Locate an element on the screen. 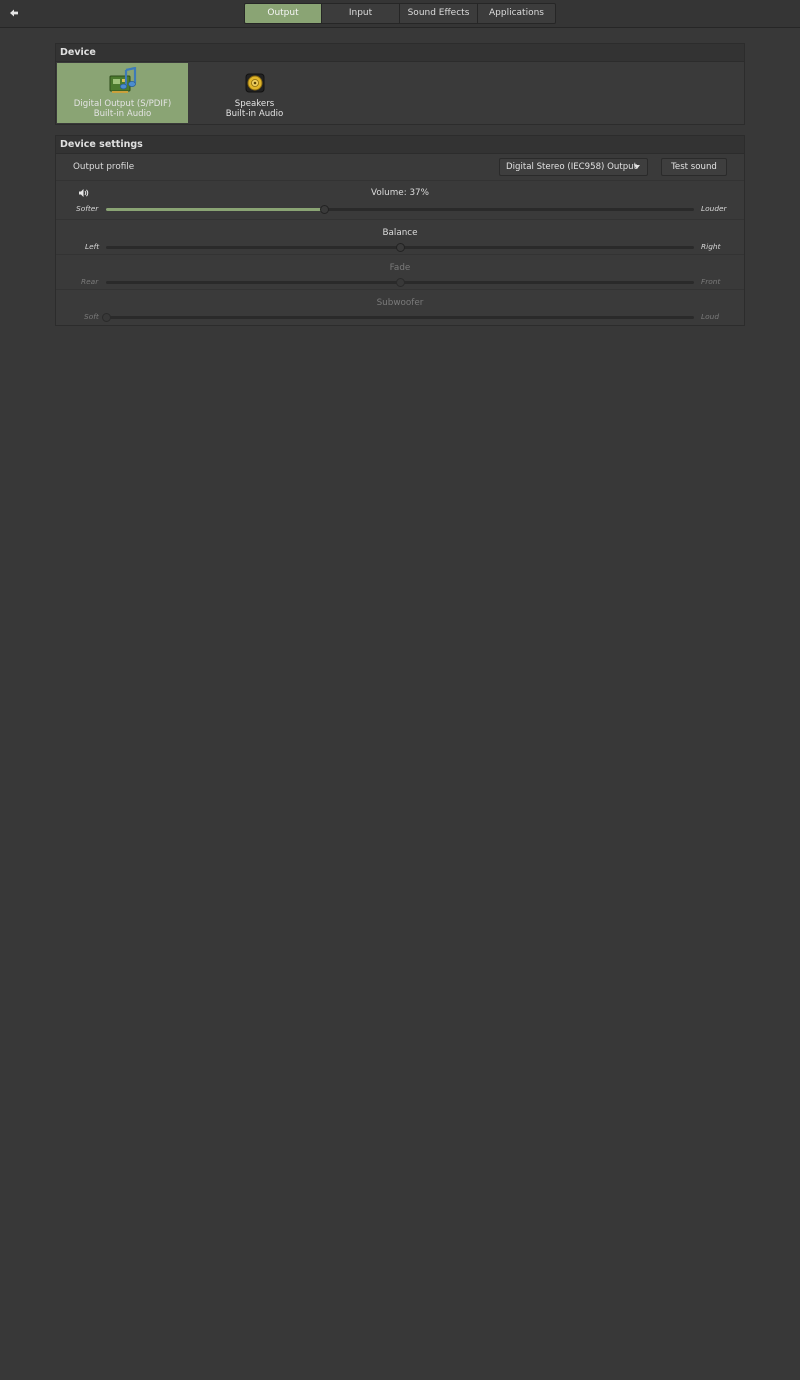 The image size is (800, 1380). chevron-down-icon is located at coordinates (637, 167).